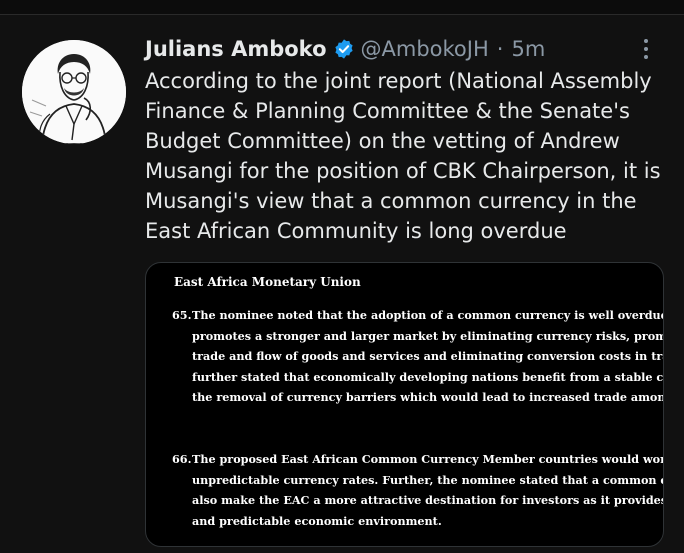 This screenshot has width=684, height=553. What do you see at coordinates (182, 315) in the screenshot?
I see `paragraph-number: 65.` at bounding box center [182, 315].